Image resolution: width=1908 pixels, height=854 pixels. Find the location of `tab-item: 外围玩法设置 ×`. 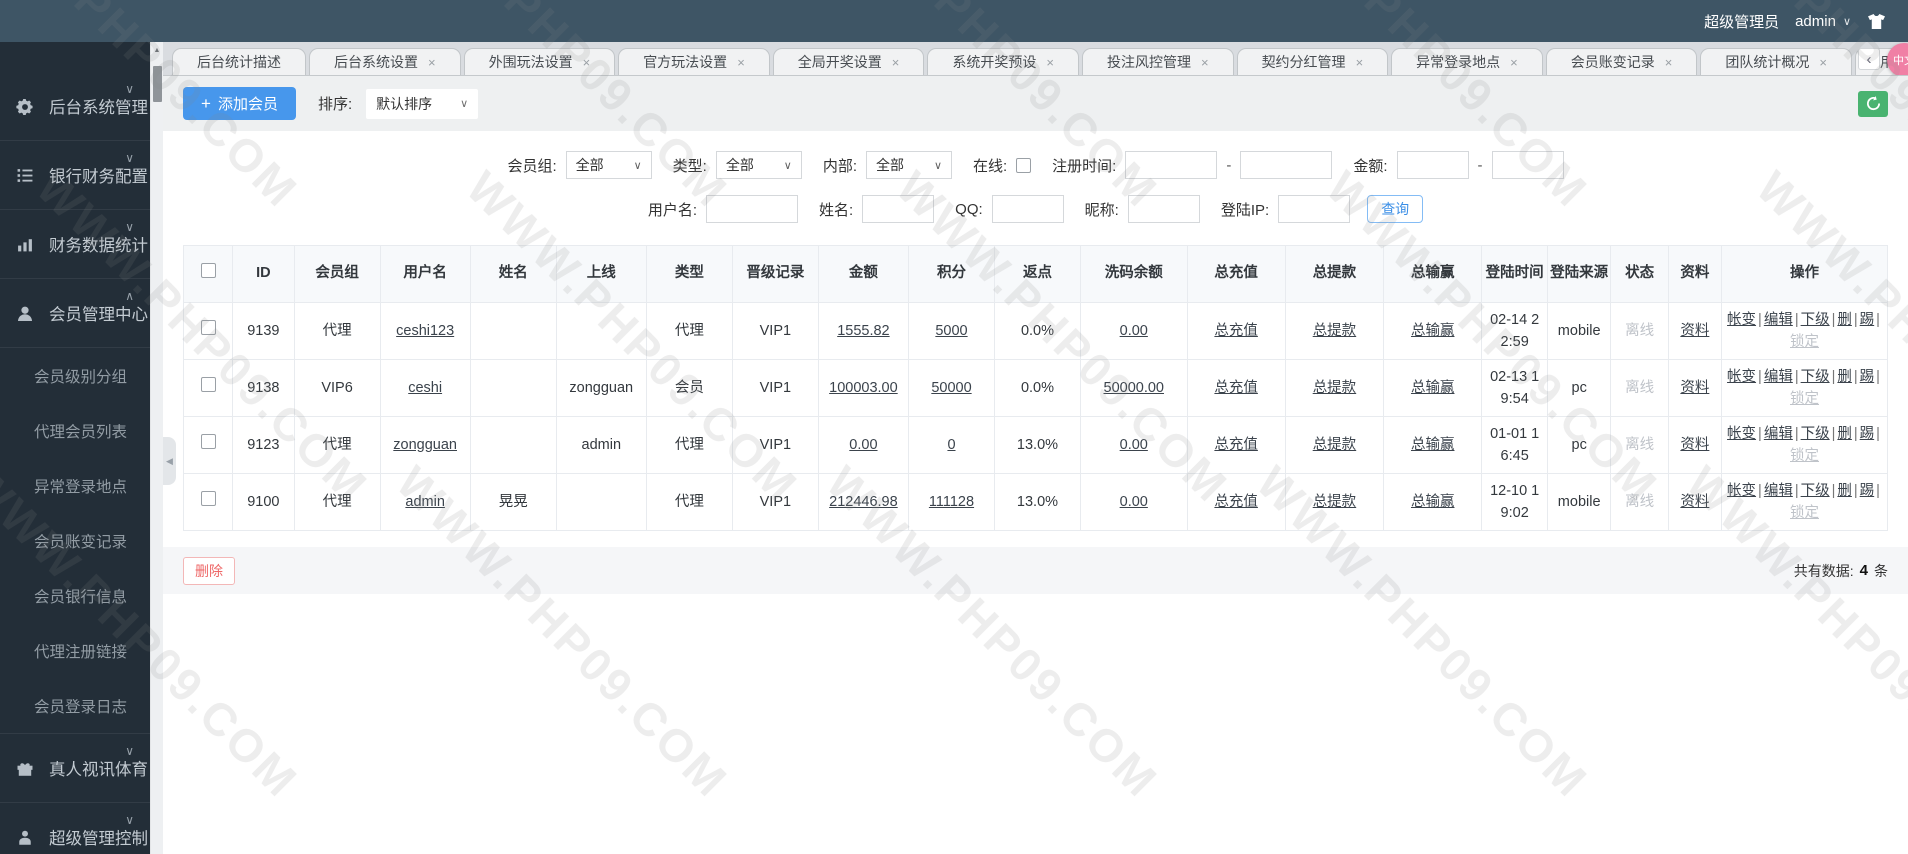

tab-item: 外围玩法设置 × is located at coordinates (539, 61).